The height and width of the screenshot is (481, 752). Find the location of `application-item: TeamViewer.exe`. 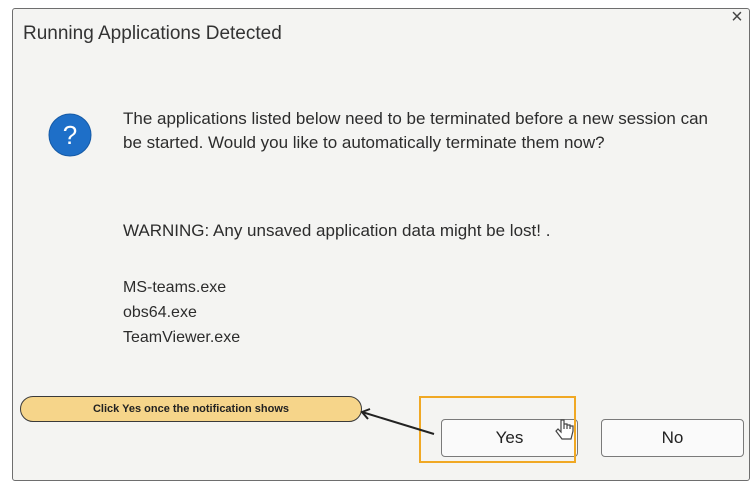

application-item: TeamViewer.exe is located at coordinates (182, 337).